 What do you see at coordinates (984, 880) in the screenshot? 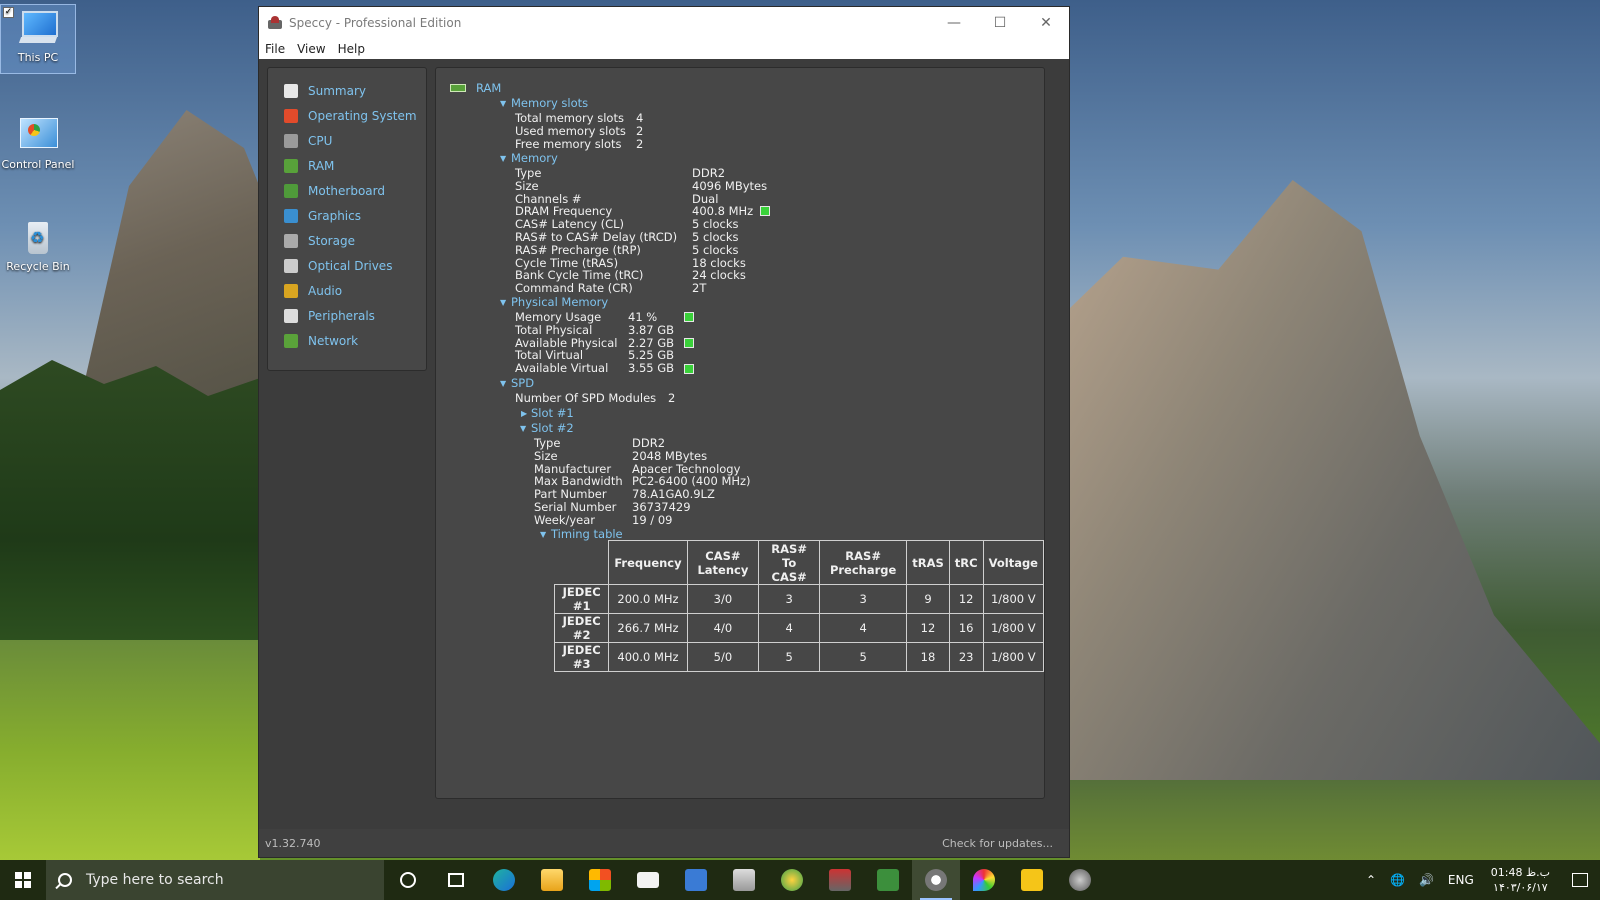
I see `taskbar-paint-app` at bounding box center [984, 880].